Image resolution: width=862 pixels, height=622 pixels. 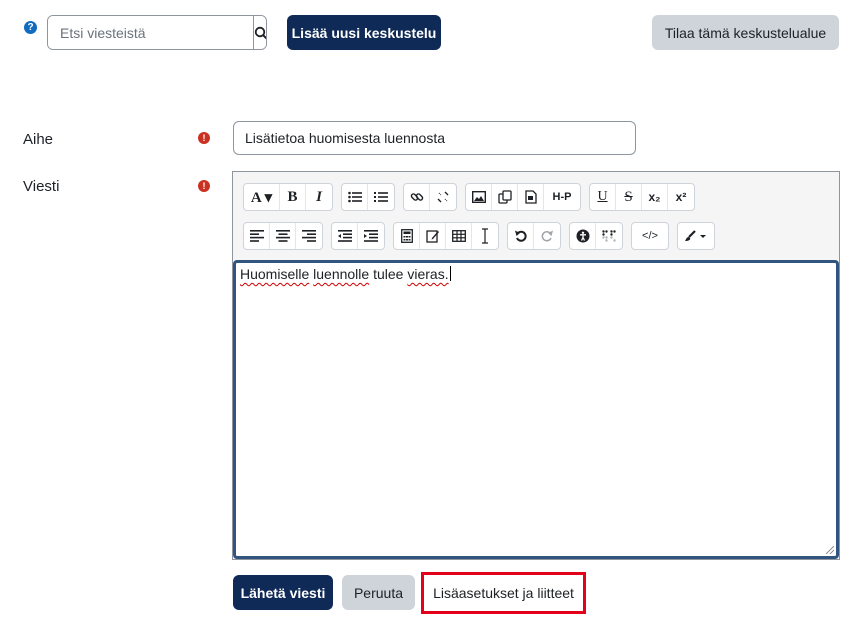 I want to click on clear-format-button, so click(x=485, y=236).